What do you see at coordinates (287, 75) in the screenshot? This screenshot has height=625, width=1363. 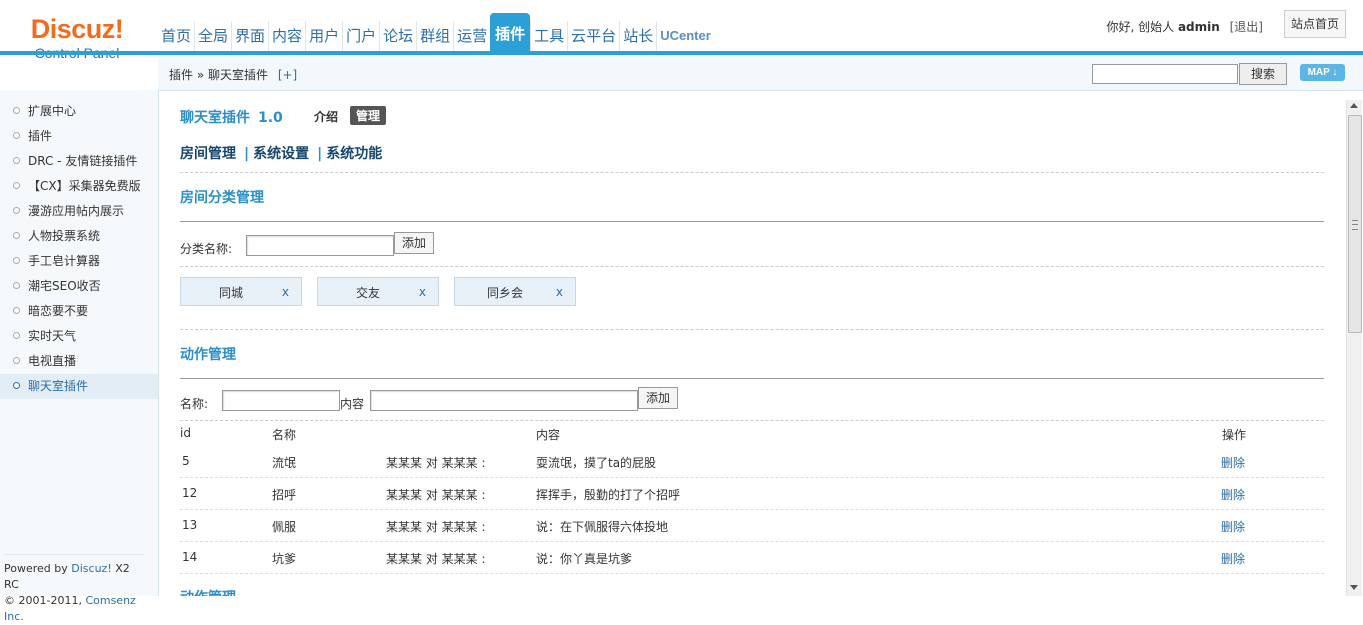 I see `add-shortcut-link: [+]` at bounding box center [287, 75].